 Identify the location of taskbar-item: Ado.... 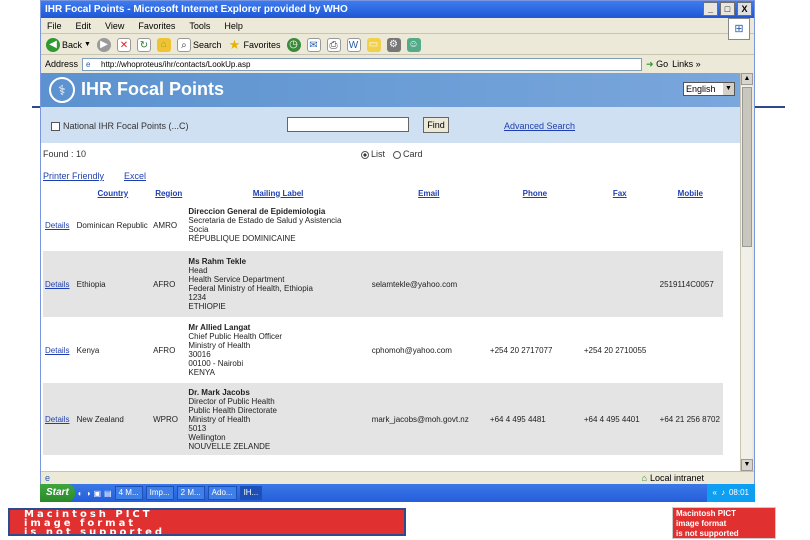
(222, 493).